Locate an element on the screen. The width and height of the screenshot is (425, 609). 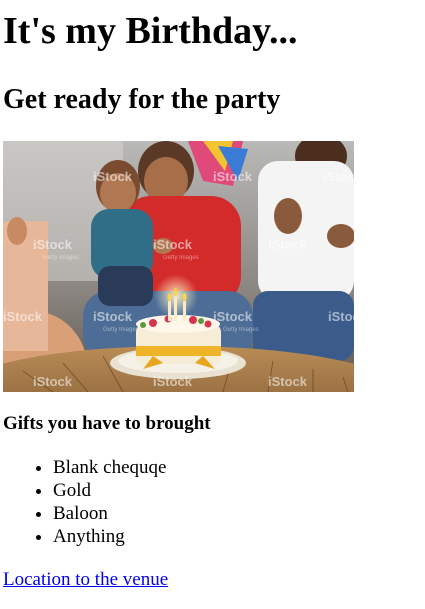
list-item: Baloon is located at coordinates (239, 513).